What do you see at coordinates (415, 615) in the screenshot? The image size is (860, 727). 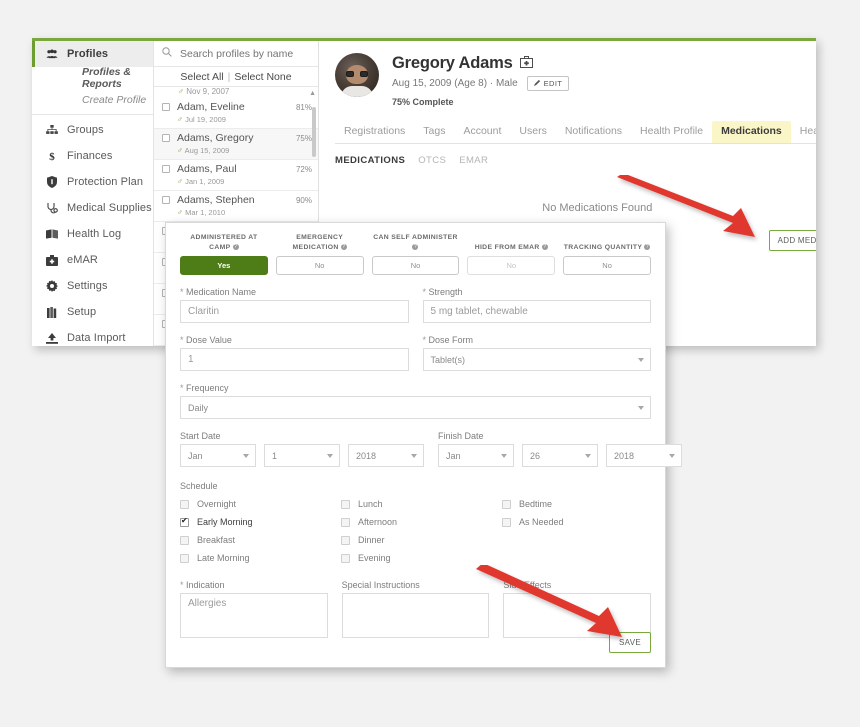 I see `special-instructions-textarea` at bounding box center [415, 615].